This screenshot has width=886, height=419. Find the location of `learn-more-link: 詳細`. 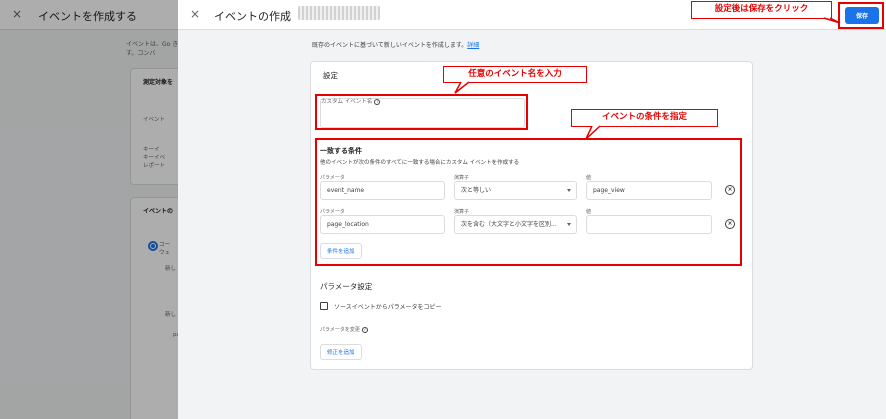

learn-more-link: 詳細 is located at coordinates (473, 45).